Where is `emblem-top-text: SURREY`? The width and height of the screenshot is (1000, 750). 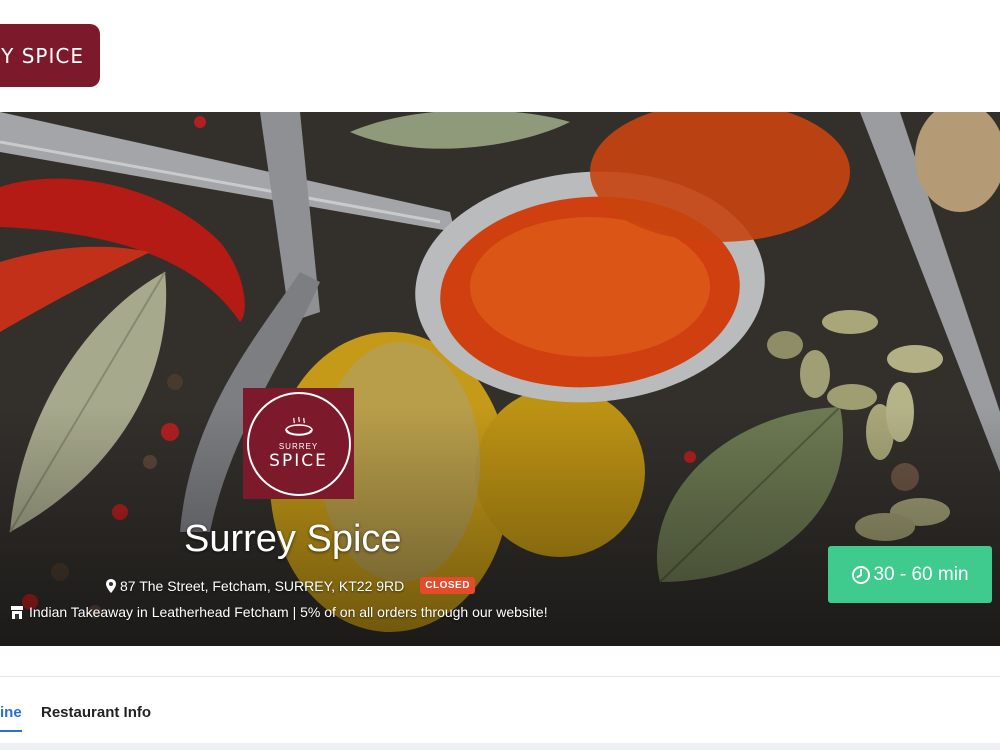
emblem-top-text: SURREY is located at coordinates (298, 446).